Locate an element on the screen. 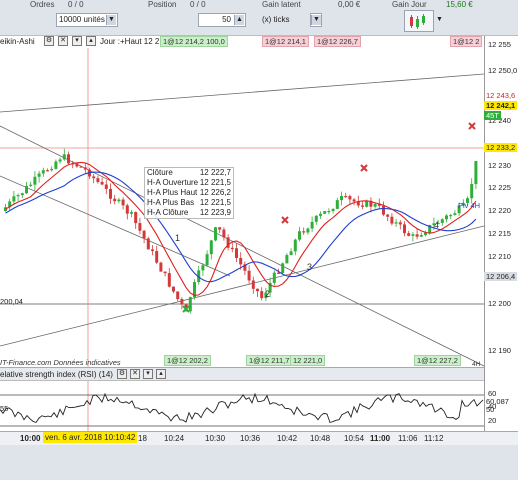  ticks-unit-dropdown: ▼ is located at coordinates (316, 20).